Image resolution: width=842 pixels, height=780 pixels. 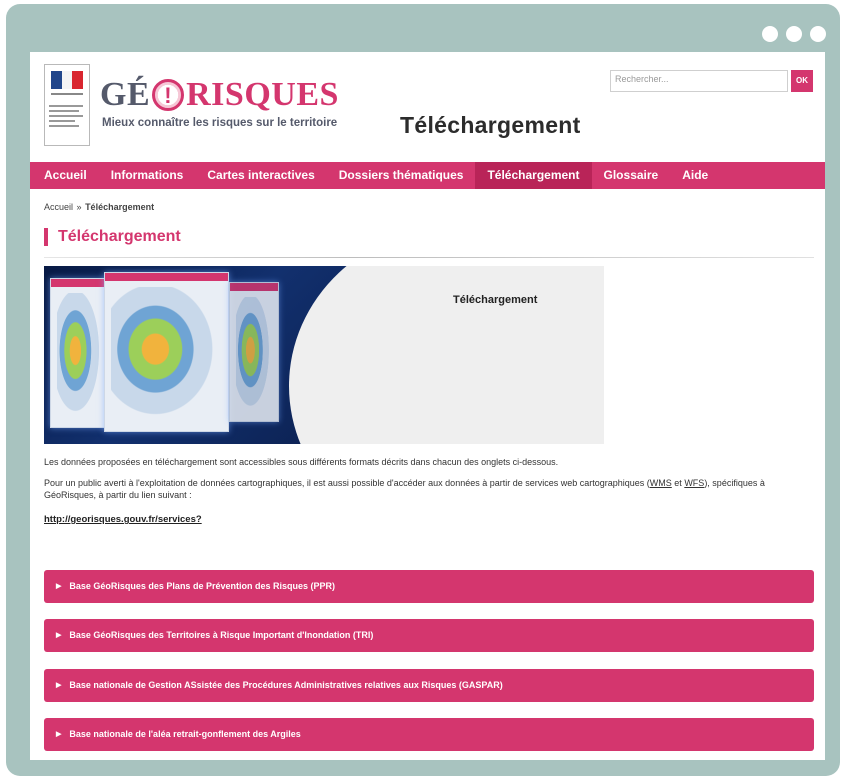 I want to click on services-link: http://georisques.gouv.fr/services?, so click(x=123, y=519).